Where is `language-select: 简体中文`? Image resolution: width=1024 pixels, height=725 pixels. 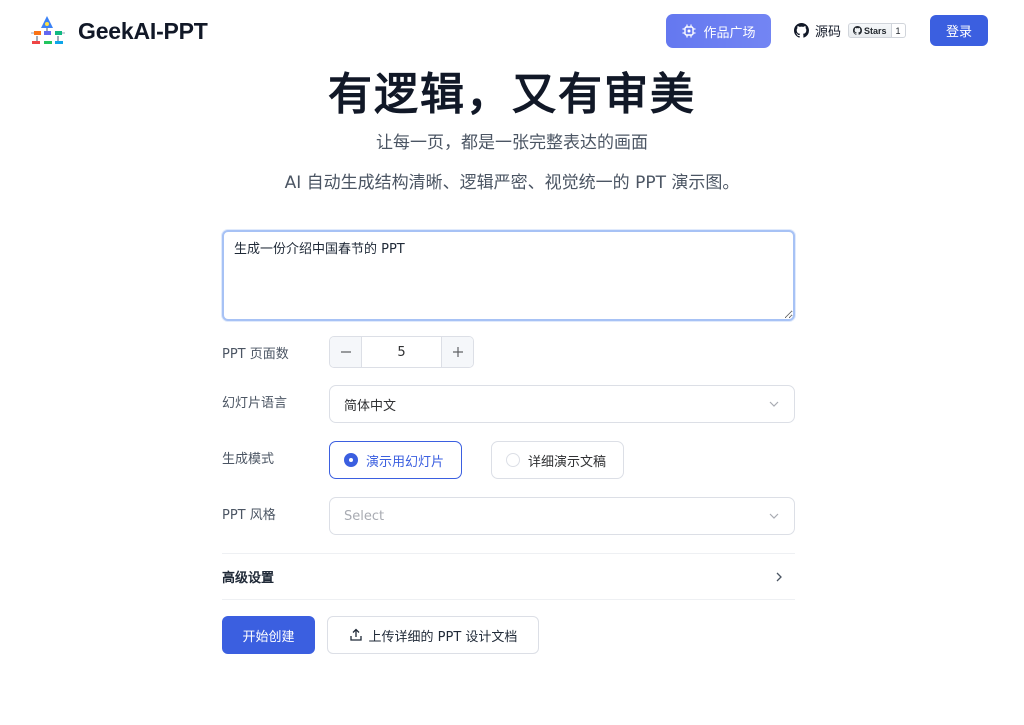 language-select: 简体中文 is located at coordinates (562, 404).